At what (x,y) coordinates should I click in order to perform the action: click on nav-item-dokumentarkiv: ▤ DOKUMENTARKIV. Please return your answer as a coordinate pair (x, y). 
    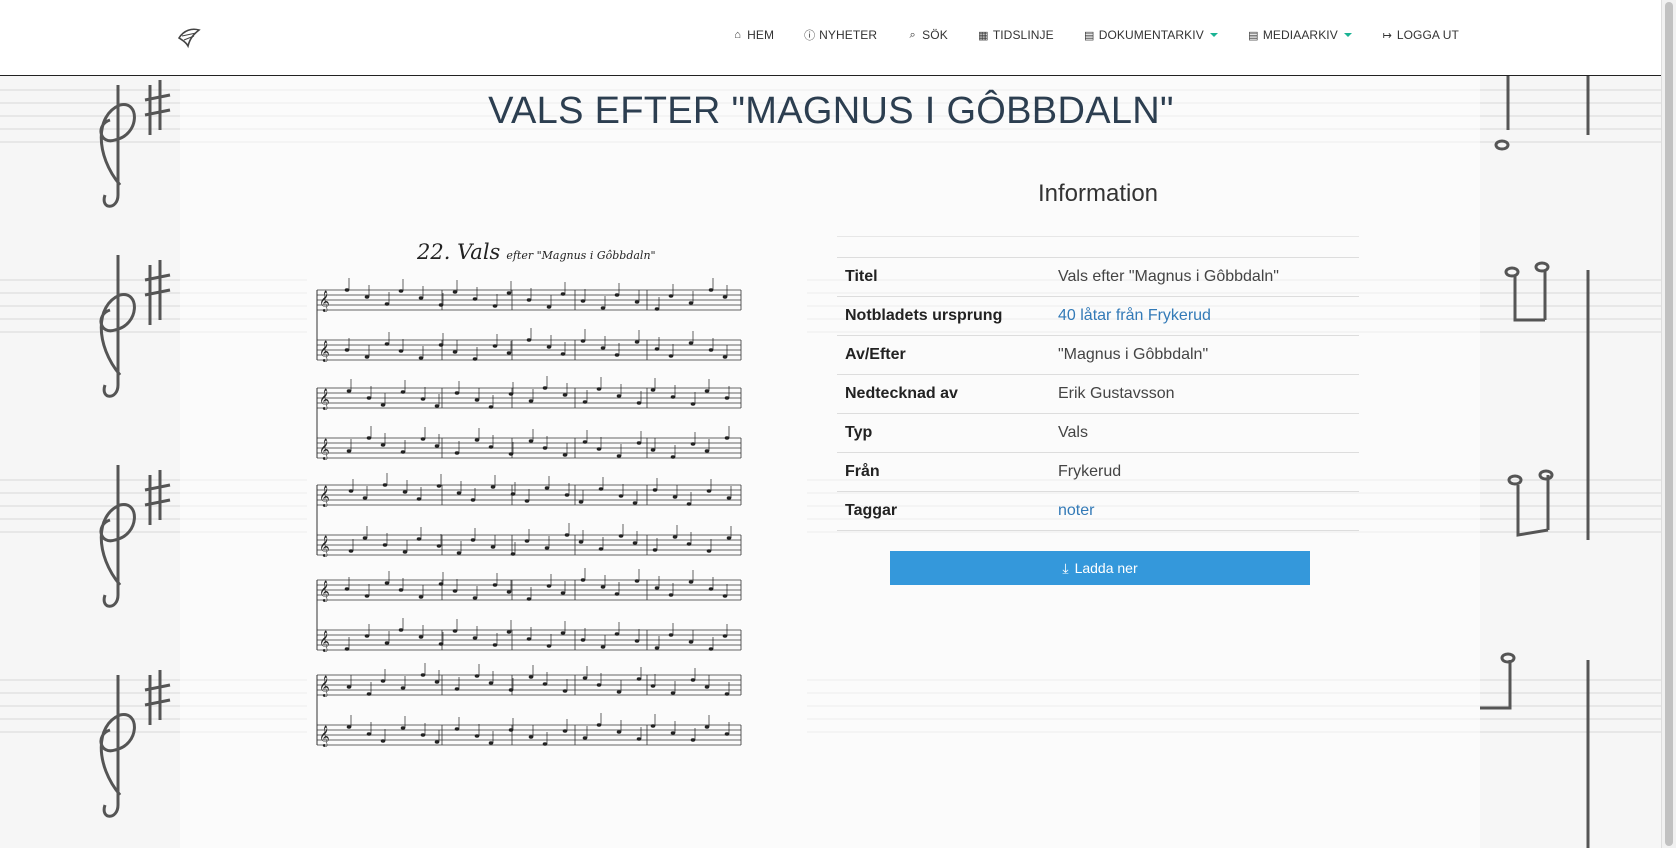
    Looking at the image, I should click on (1151, 35).